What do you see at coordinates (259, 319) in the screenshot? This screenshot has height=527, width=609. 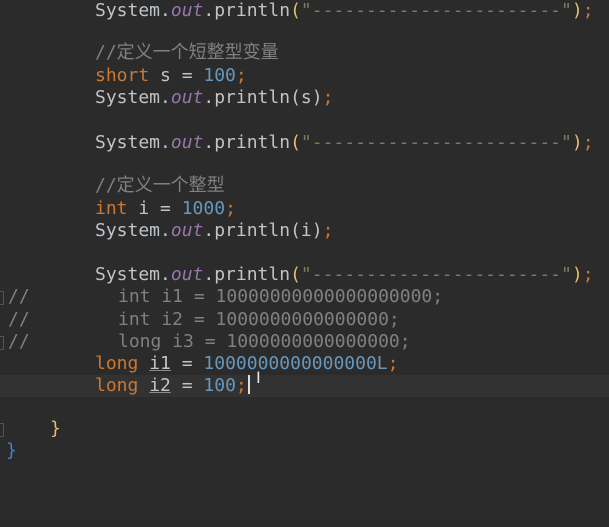 I see `commented-code: int i2 = 1000000000000000;` at bounding box center [259, 319].